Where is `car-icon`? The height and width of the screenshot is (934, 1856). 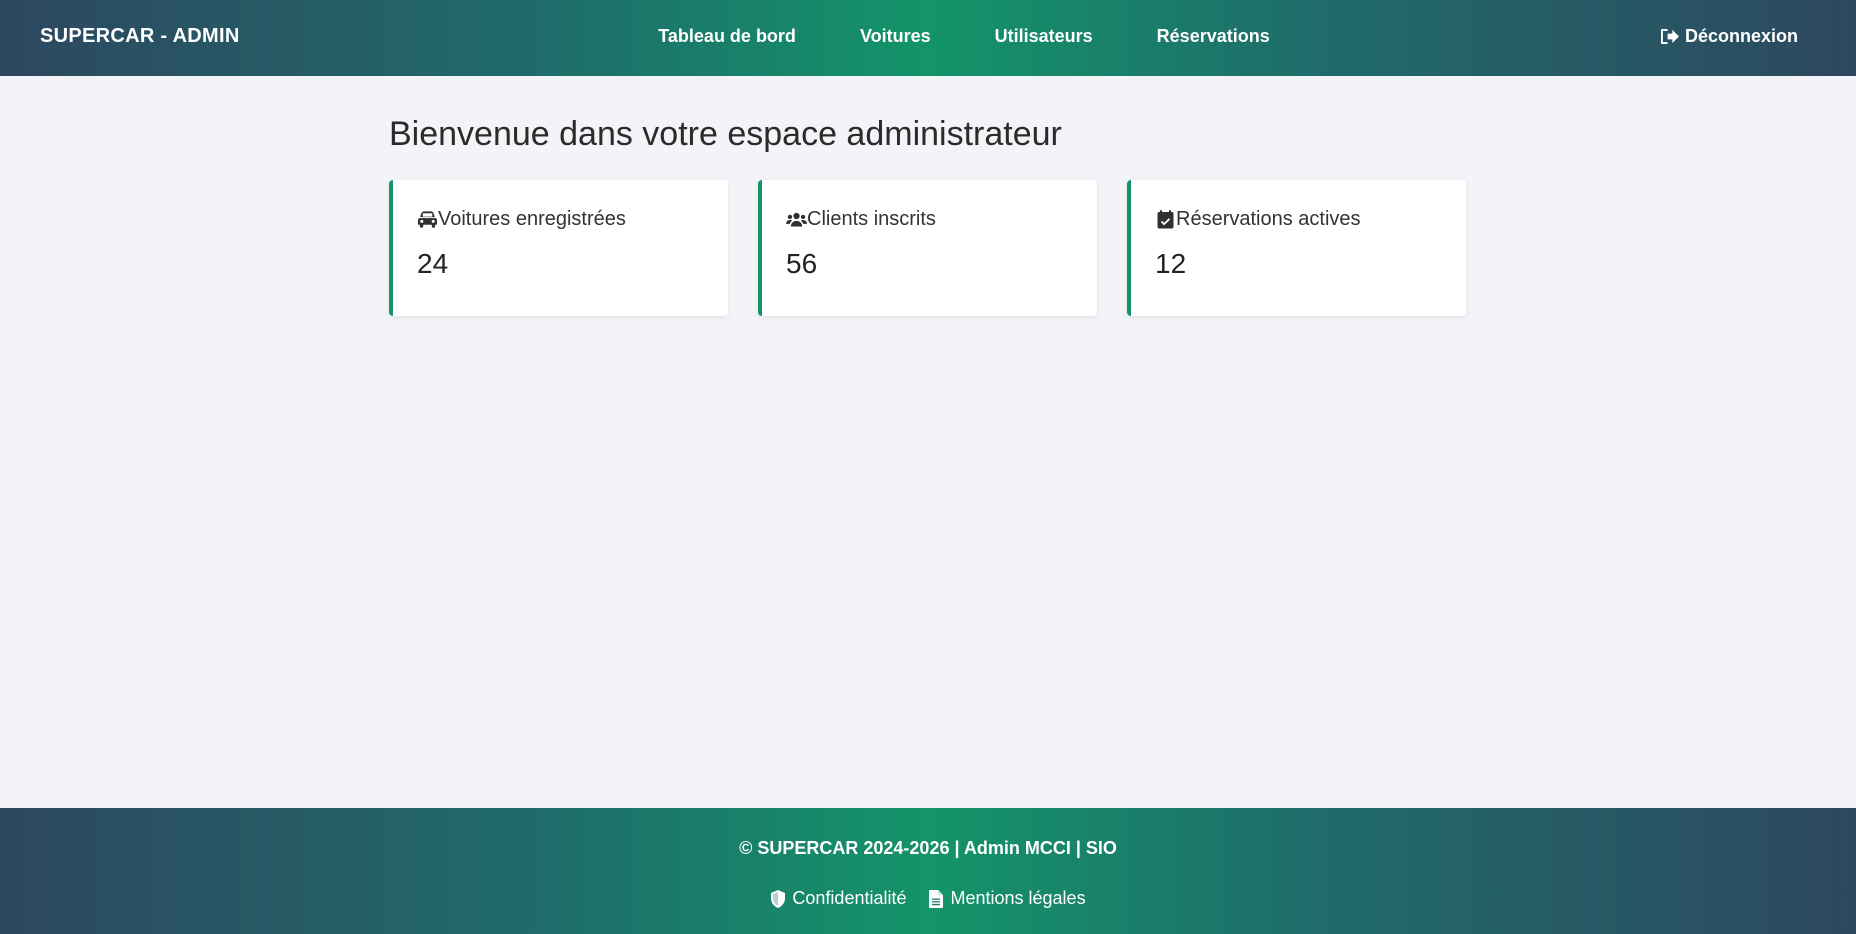
car-icon is located at coordinates (427, 219).